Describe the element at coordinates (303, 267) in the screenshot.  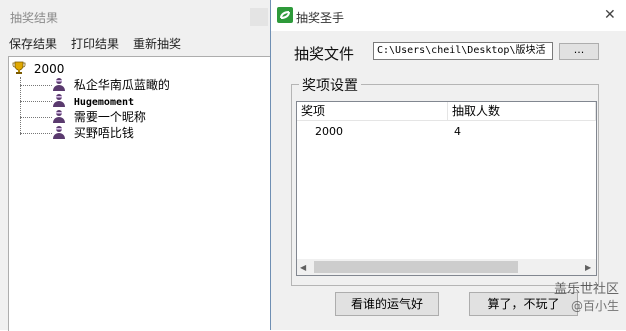
I see `scroll-left-icon: ◀` at that location.